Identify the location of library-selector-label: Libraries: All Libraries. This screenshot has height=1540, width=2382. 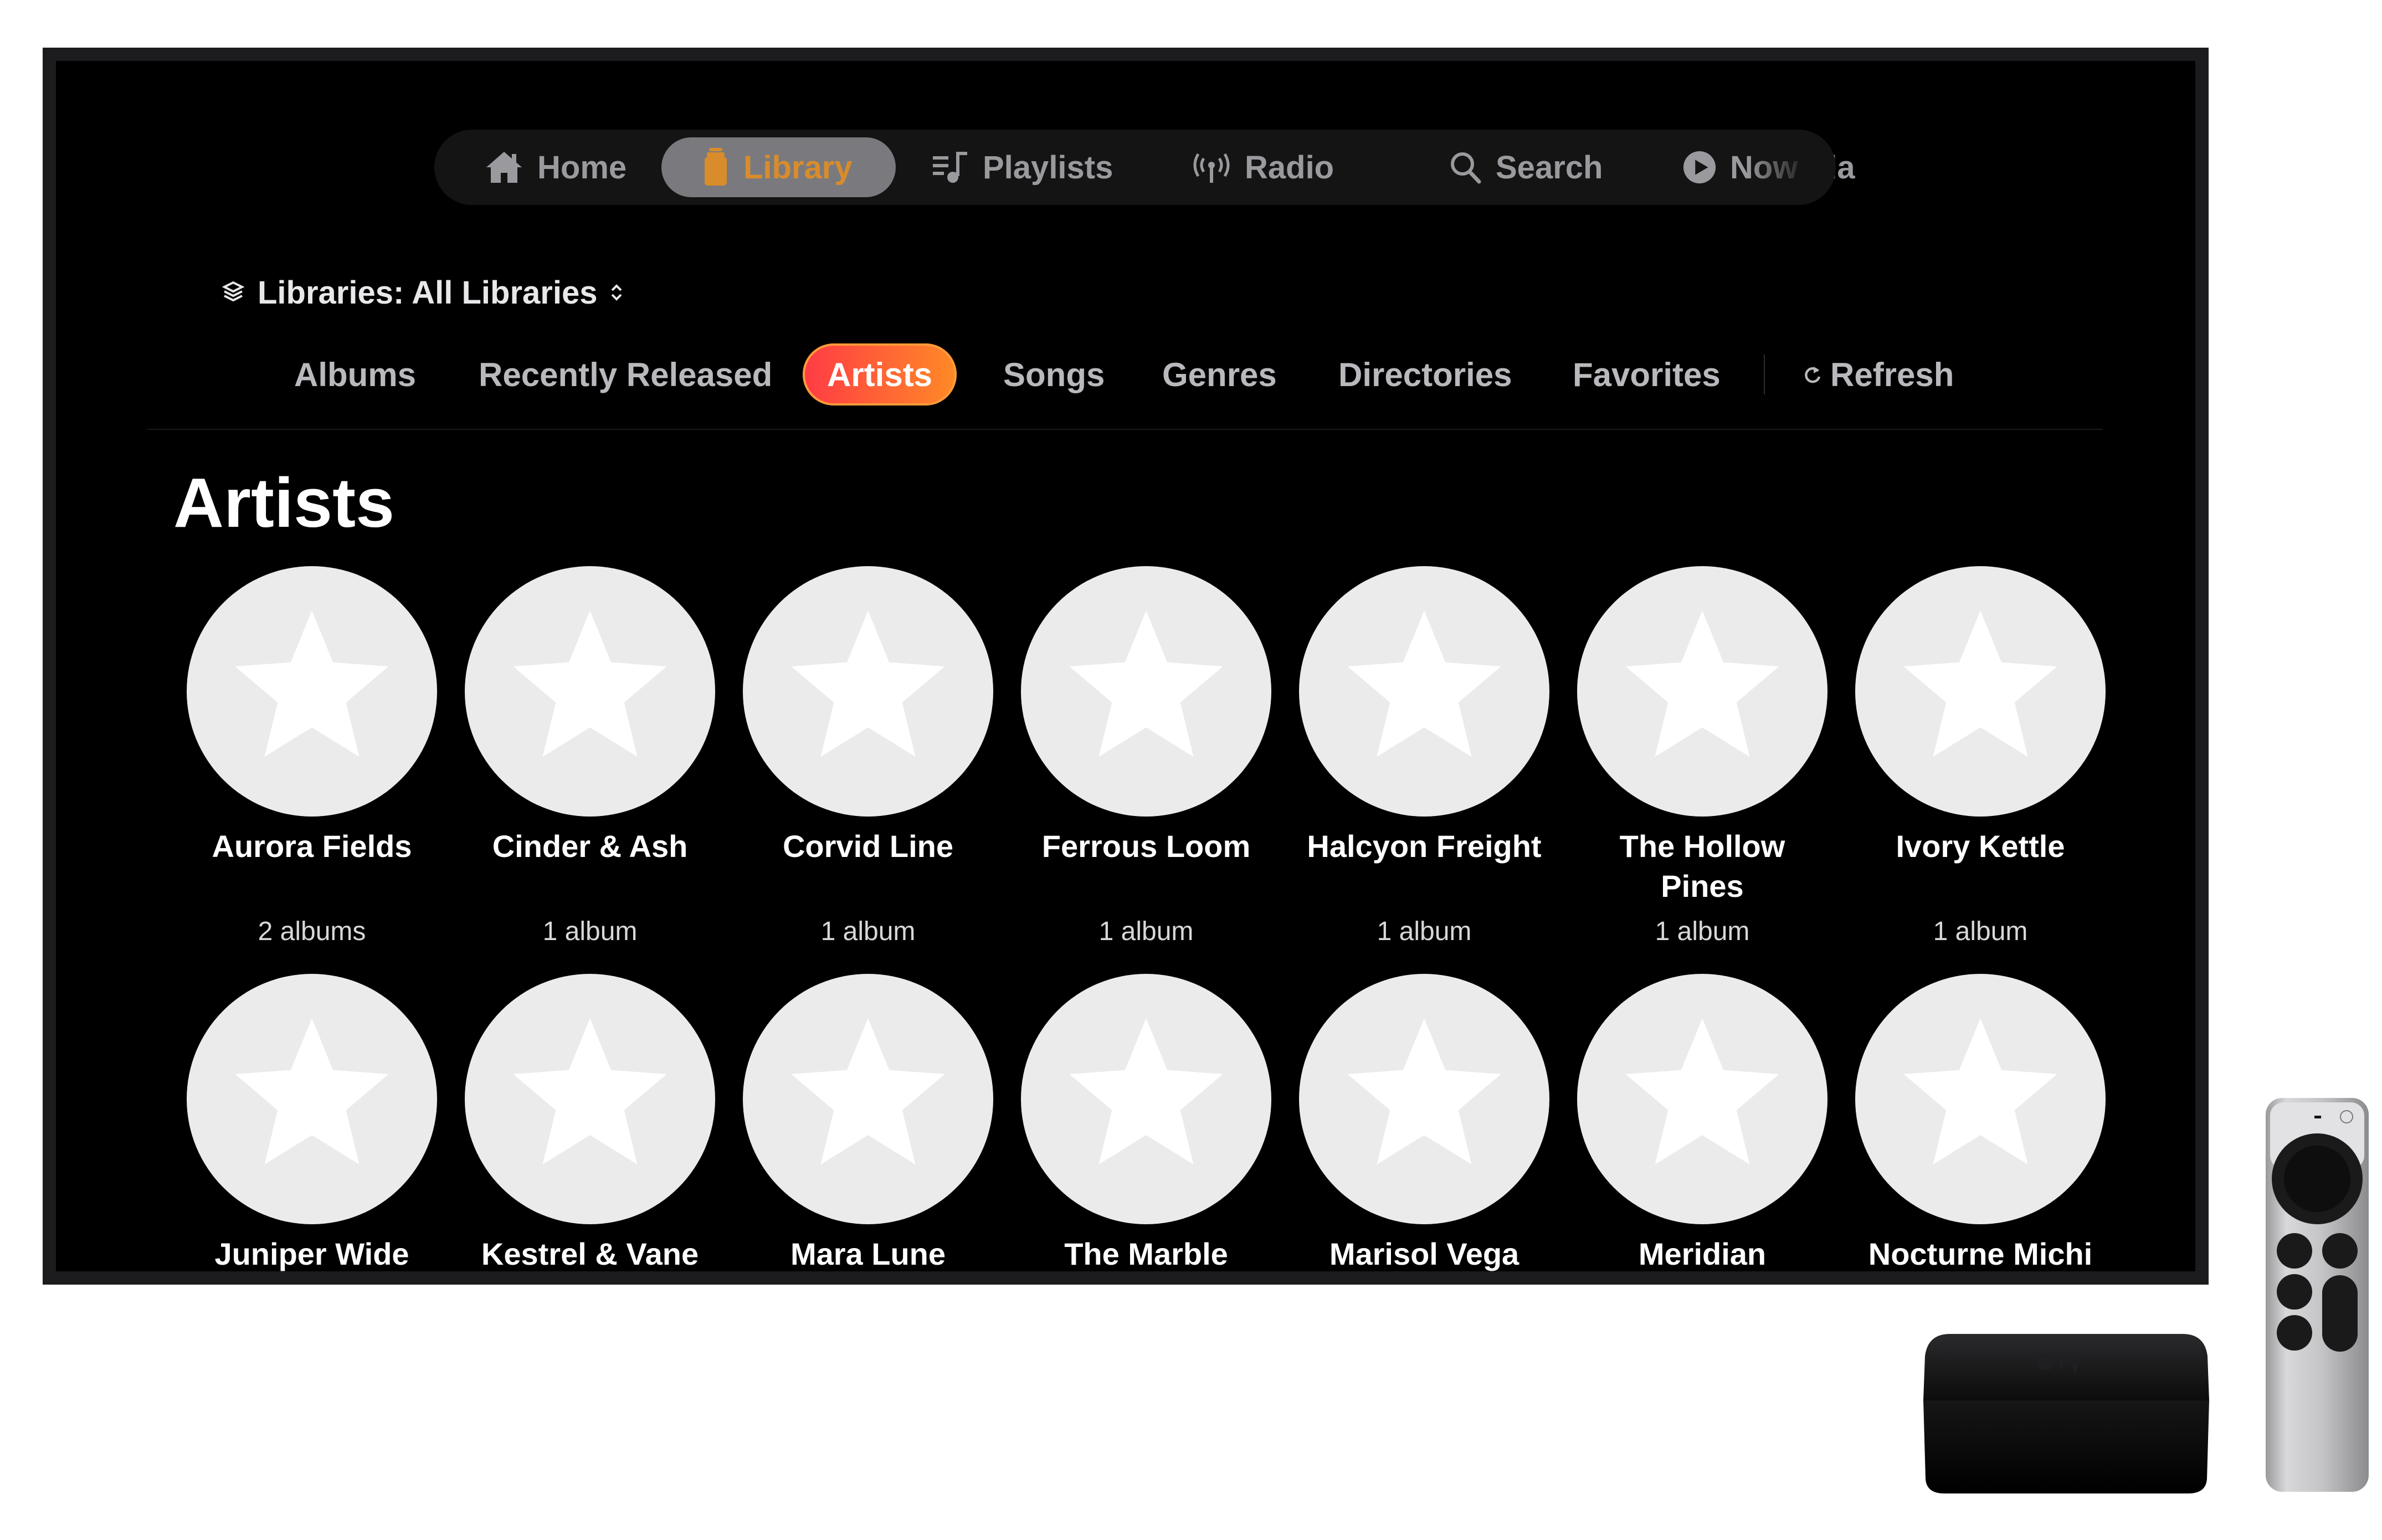
(428, 292).